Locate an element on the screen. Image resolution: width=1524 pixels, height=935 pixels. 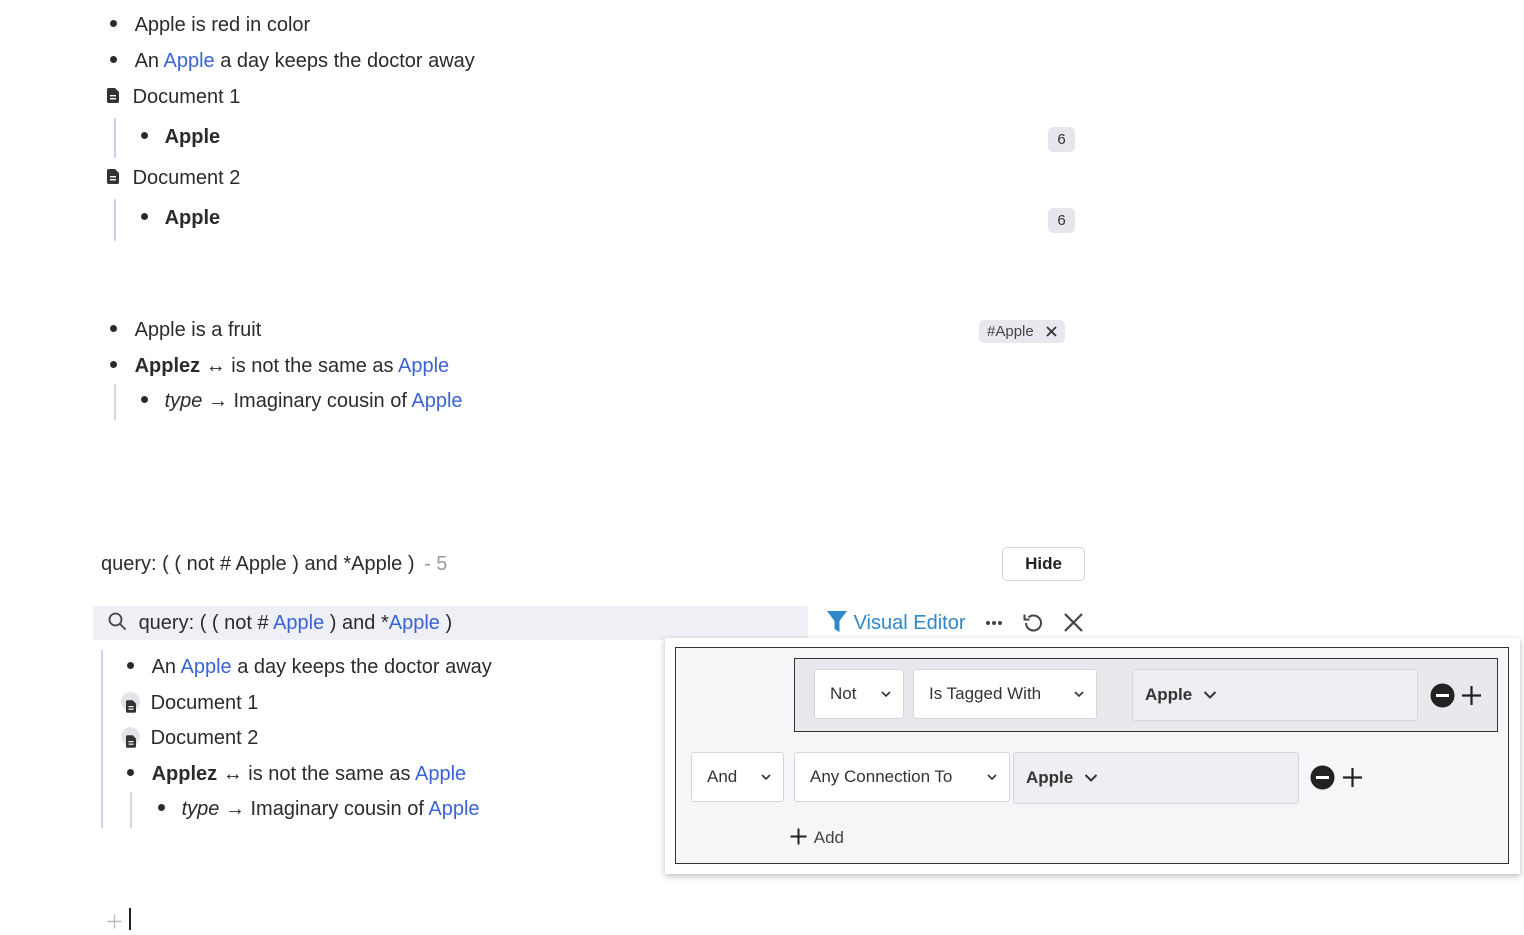
operator-value: Any Connection To is located at coordinates (881, 776).